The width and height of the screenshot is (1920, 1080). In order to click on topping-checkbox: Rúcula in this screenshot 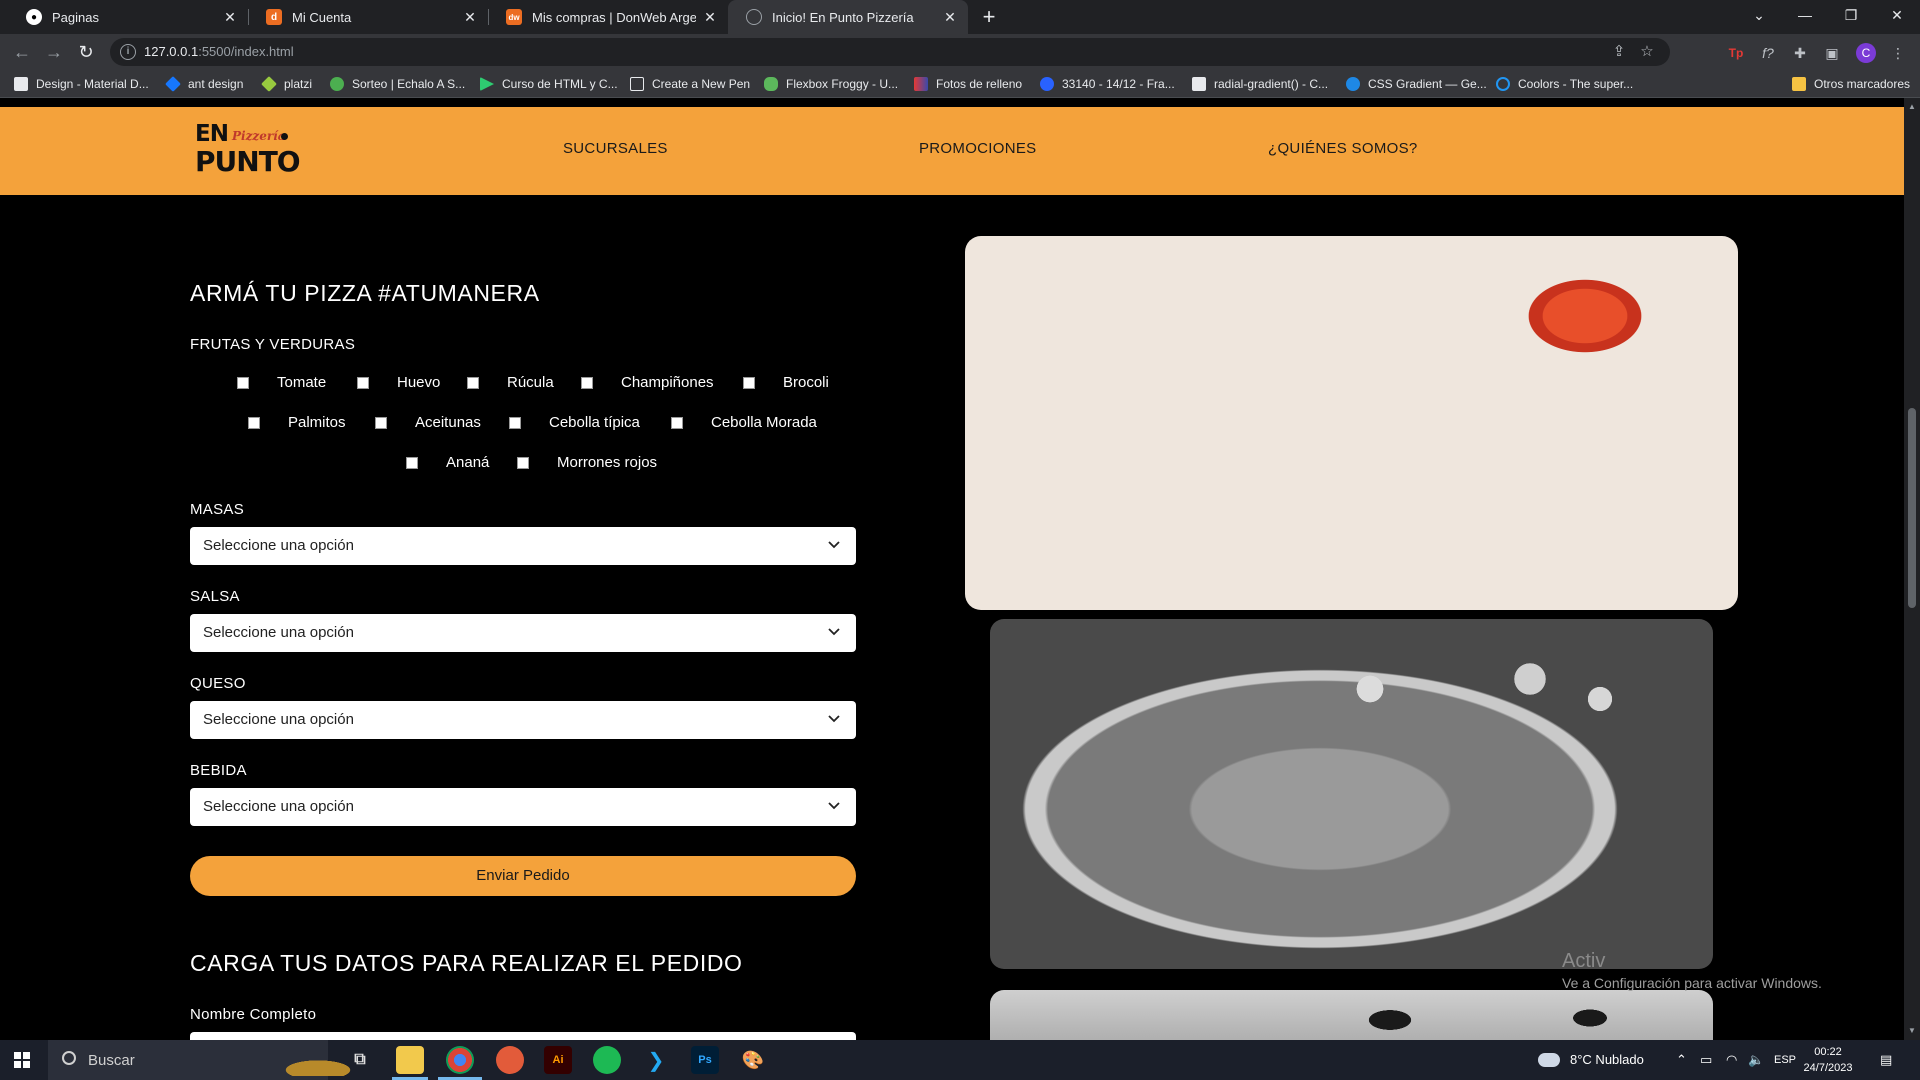, I will do `click(510, 382)`.